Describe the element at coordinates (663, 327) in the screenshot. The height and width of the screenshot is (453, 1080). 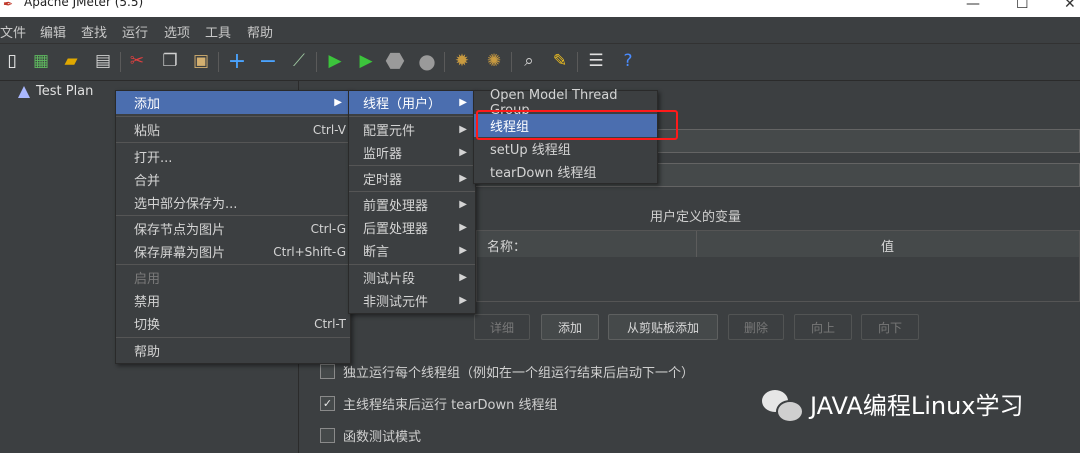
I see `add-from-clipboard-button: 从剪贴板添加` at that location.